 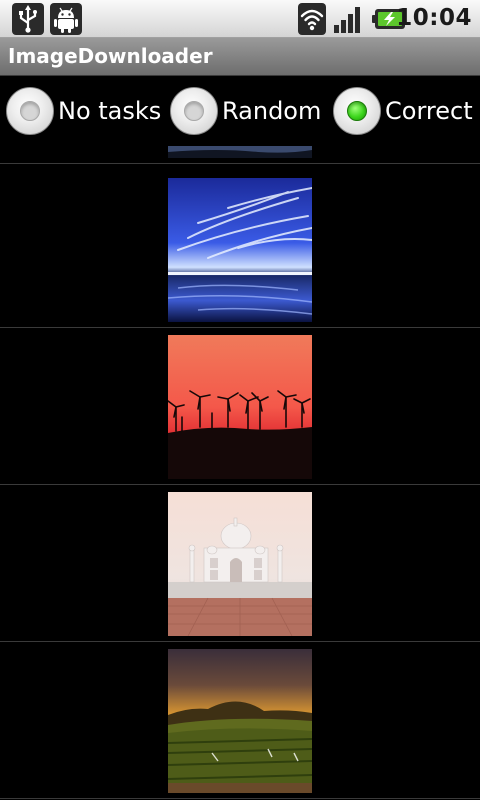 What do you see at coordinates (110, 56) in the screenshot?
I see `app-title: ImageDownloader` at bounding box center [110, 56].